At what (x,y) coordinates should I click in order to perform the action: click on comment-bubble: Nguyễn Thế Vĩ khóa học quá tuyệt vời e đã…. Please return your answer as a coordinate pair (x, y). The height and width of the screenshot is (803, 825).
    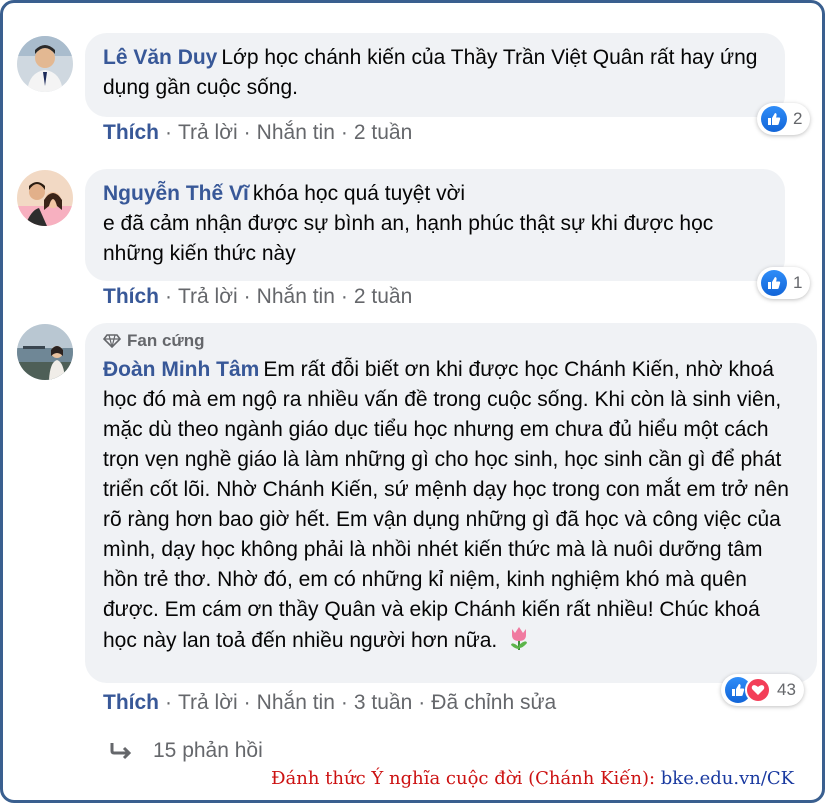
    Looking at the image, I should click on (435, 225).